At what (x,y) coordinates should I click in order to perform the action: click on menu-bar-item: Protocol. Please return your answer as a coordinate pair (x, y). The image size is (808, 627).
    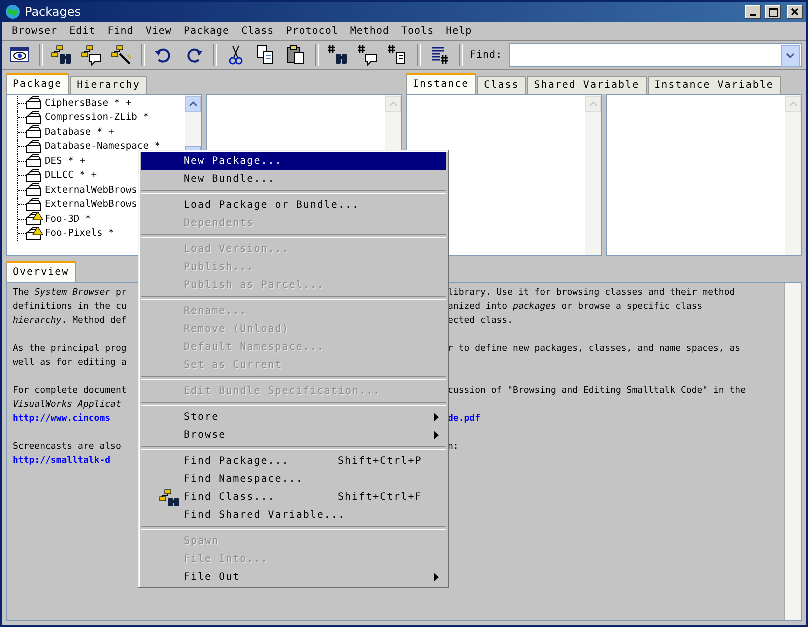
    Looking at the image, I should click on (312, 31).